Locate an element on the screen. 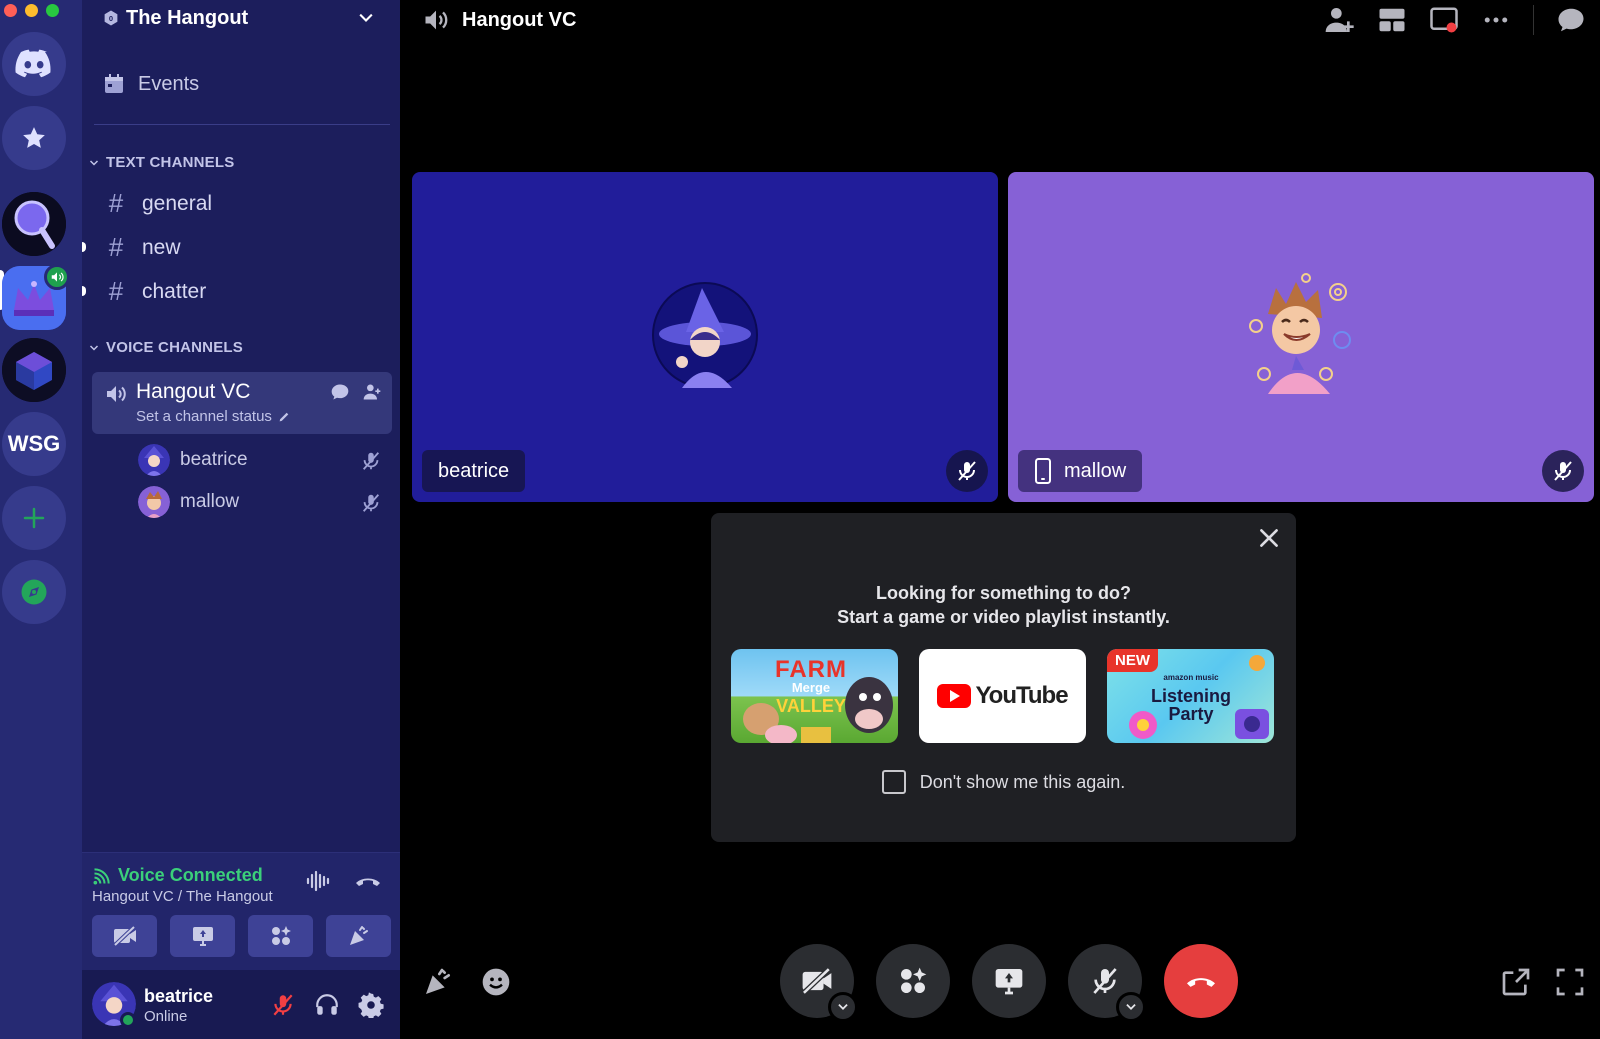 The height and width of the screenshot is (1039, 1600). discover-button is located at coordinates (34, 592).